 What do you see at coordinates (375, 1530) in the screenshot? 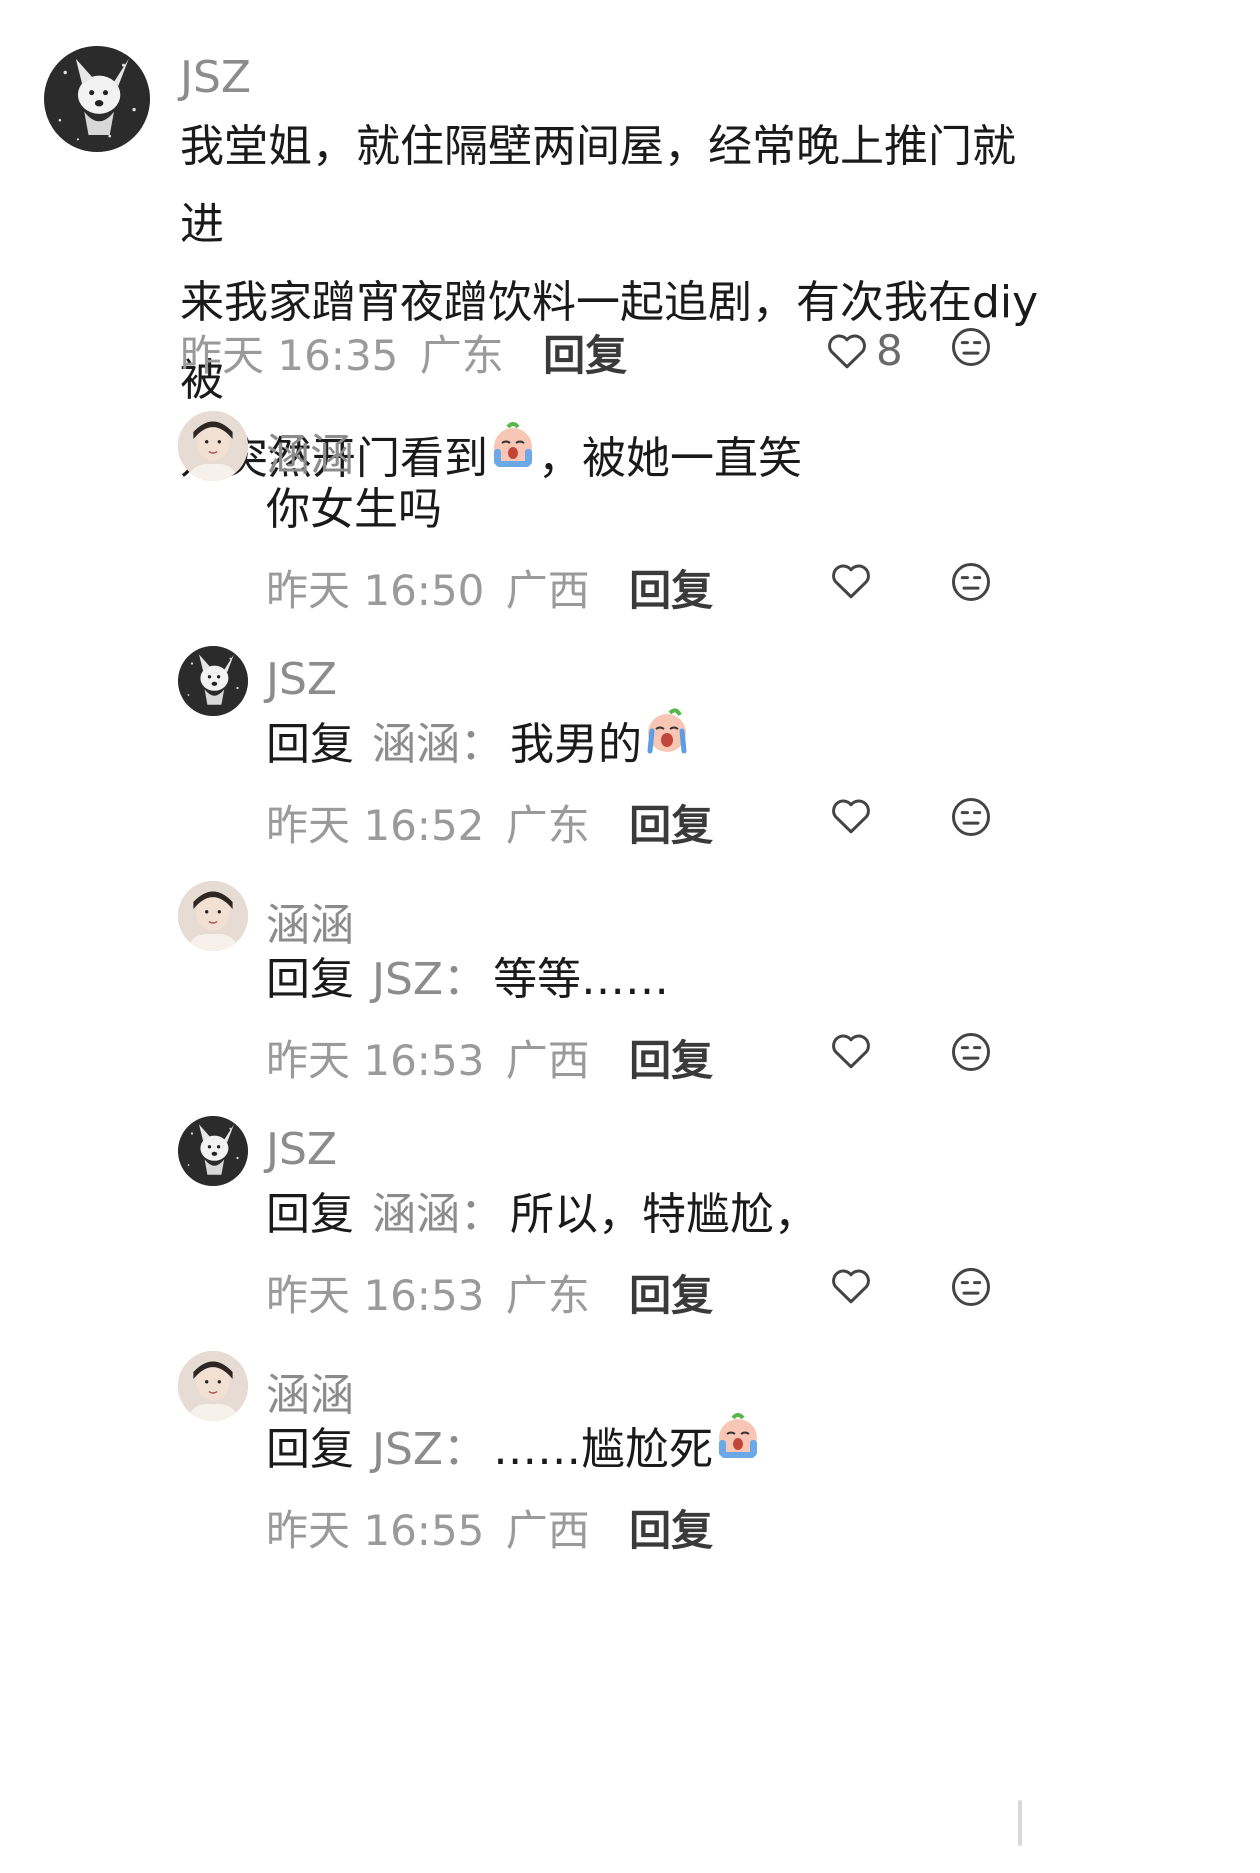
I see `comment-time: 昨天 16:55` at bounding box center [375, 1530].